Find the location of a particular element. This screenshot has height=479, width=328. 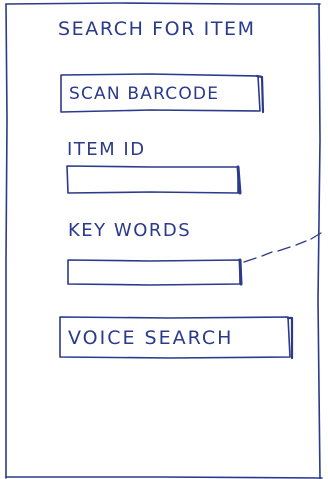

frame-right-edge is located at coordinates (319, 241).